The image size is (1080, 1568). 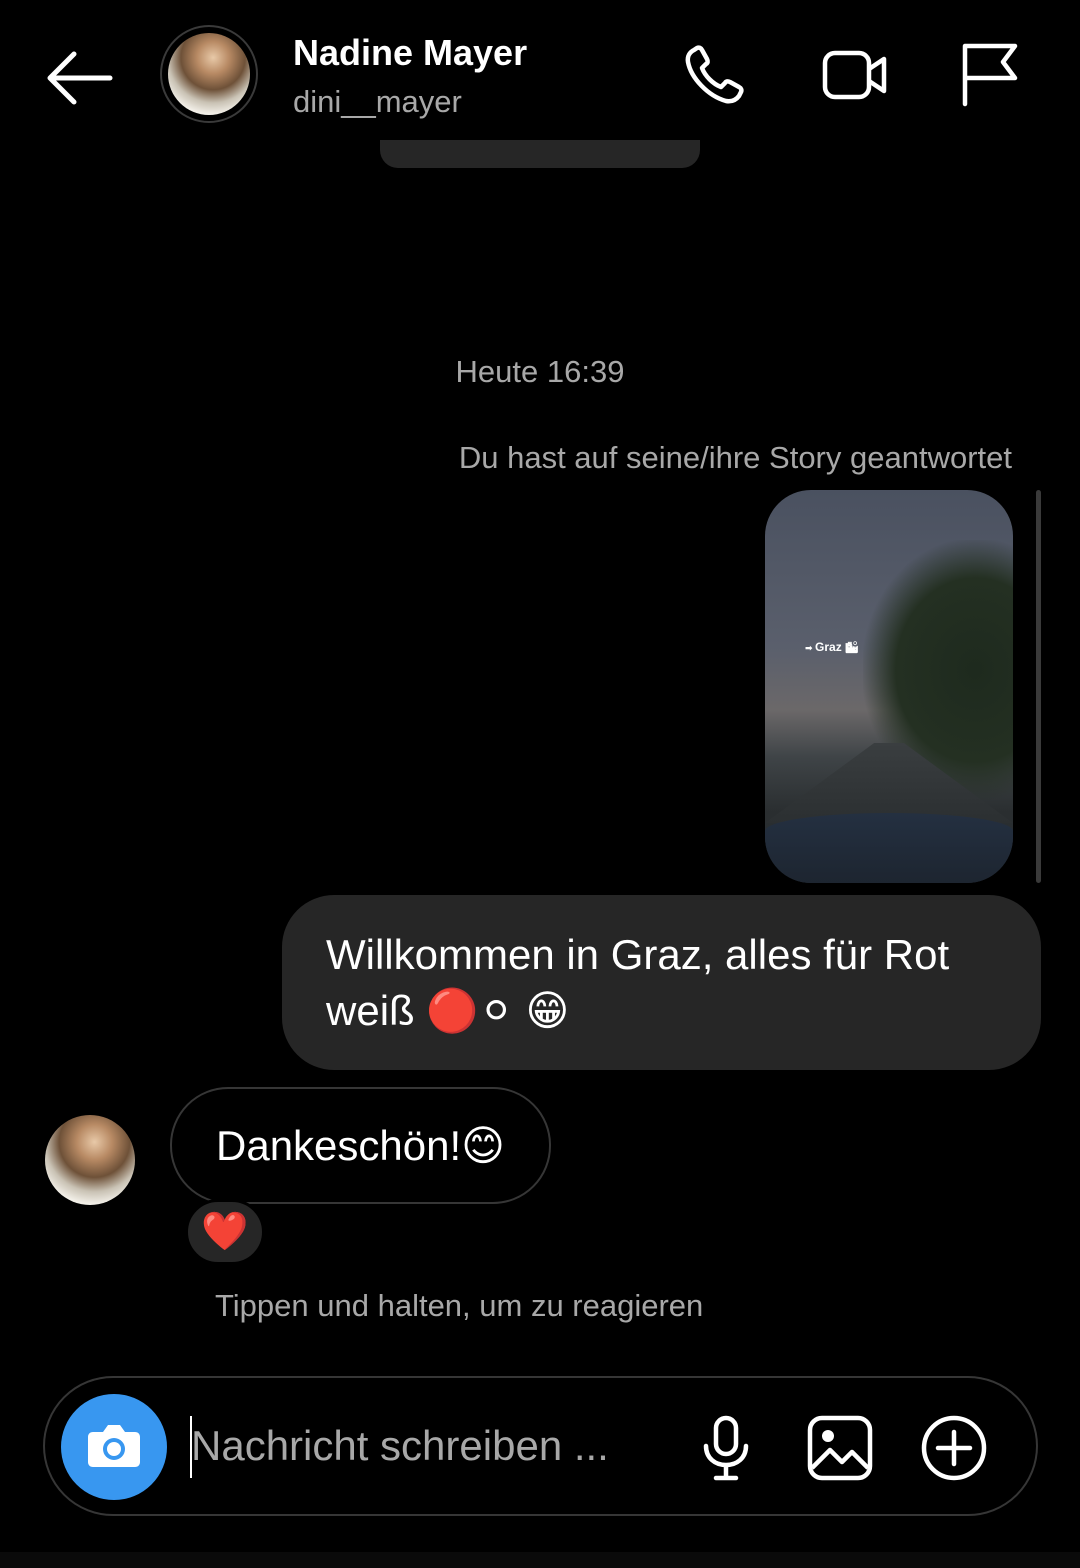 What do you see at coordinates (840, 1448) in the screenshot?
I see `gallery-icon` at bounding box center [840, 1448].